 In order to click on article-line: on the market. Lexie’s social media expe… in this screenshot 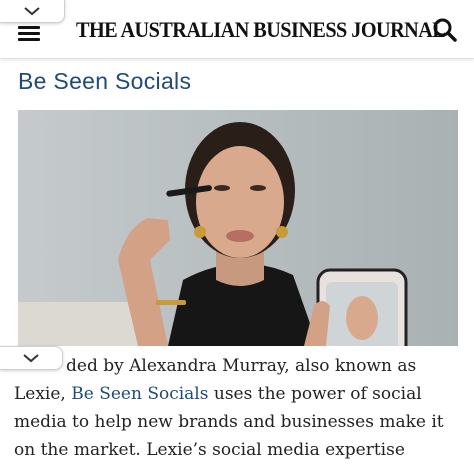, I will do `click(209, 450)`.